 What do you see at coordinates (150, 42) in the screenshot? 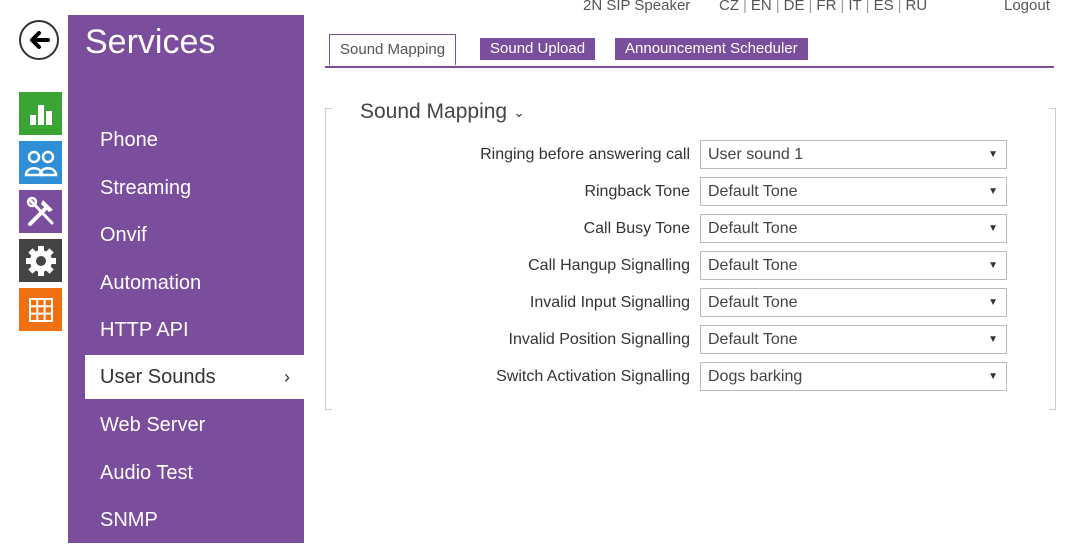
I see `sidebar-title: Services` at bounding box center [150, 42].